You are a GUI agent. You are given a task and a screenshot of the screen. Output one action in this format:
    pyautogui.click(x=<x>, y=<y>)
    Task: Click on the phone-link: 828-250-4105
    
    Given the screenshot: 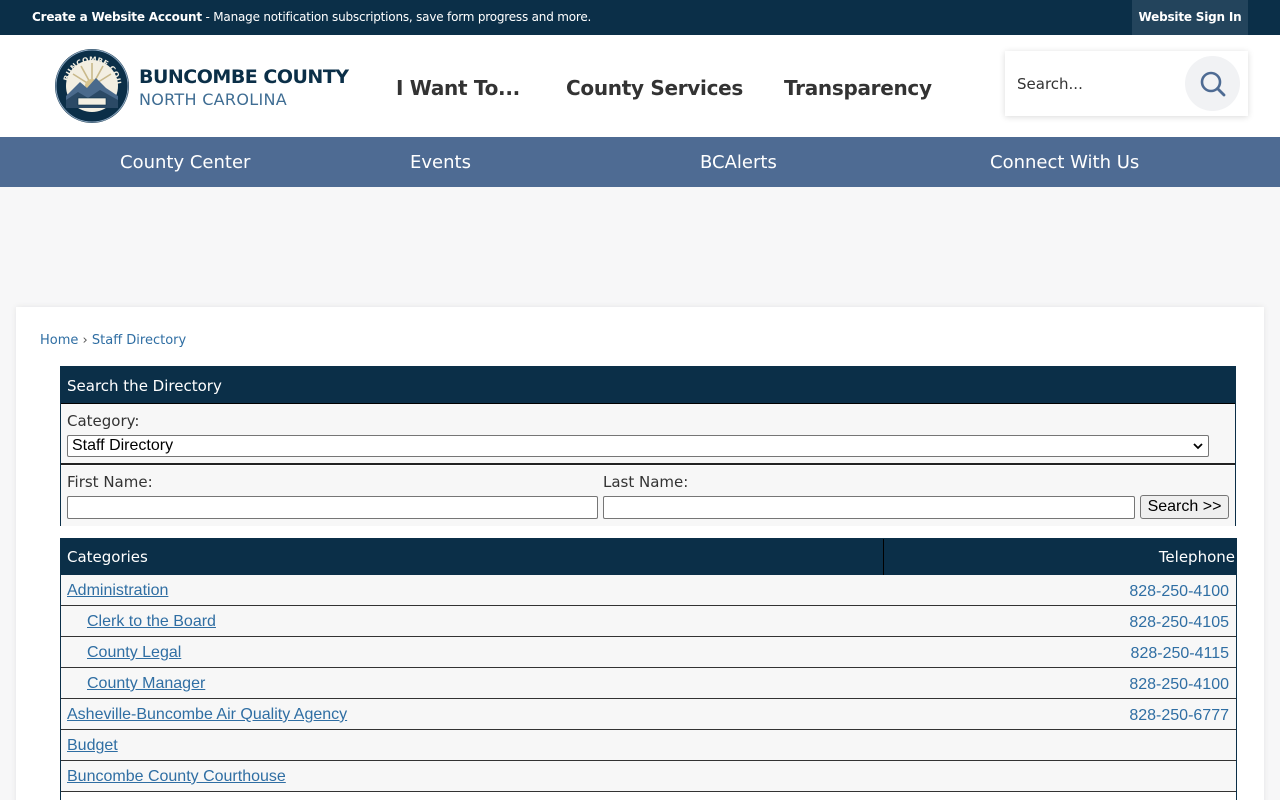 What is the action you would take?
    pyautogui.click(x=1179, y=623)
    